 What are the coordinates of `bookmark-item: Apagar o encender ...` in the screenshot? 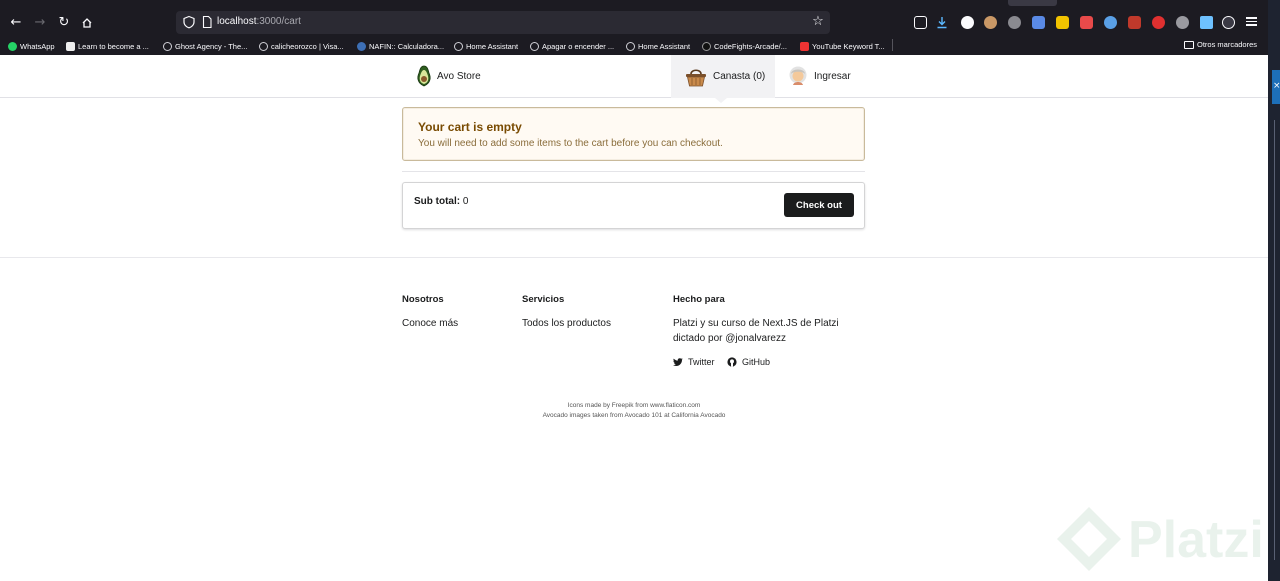 It's located at (572, 46).